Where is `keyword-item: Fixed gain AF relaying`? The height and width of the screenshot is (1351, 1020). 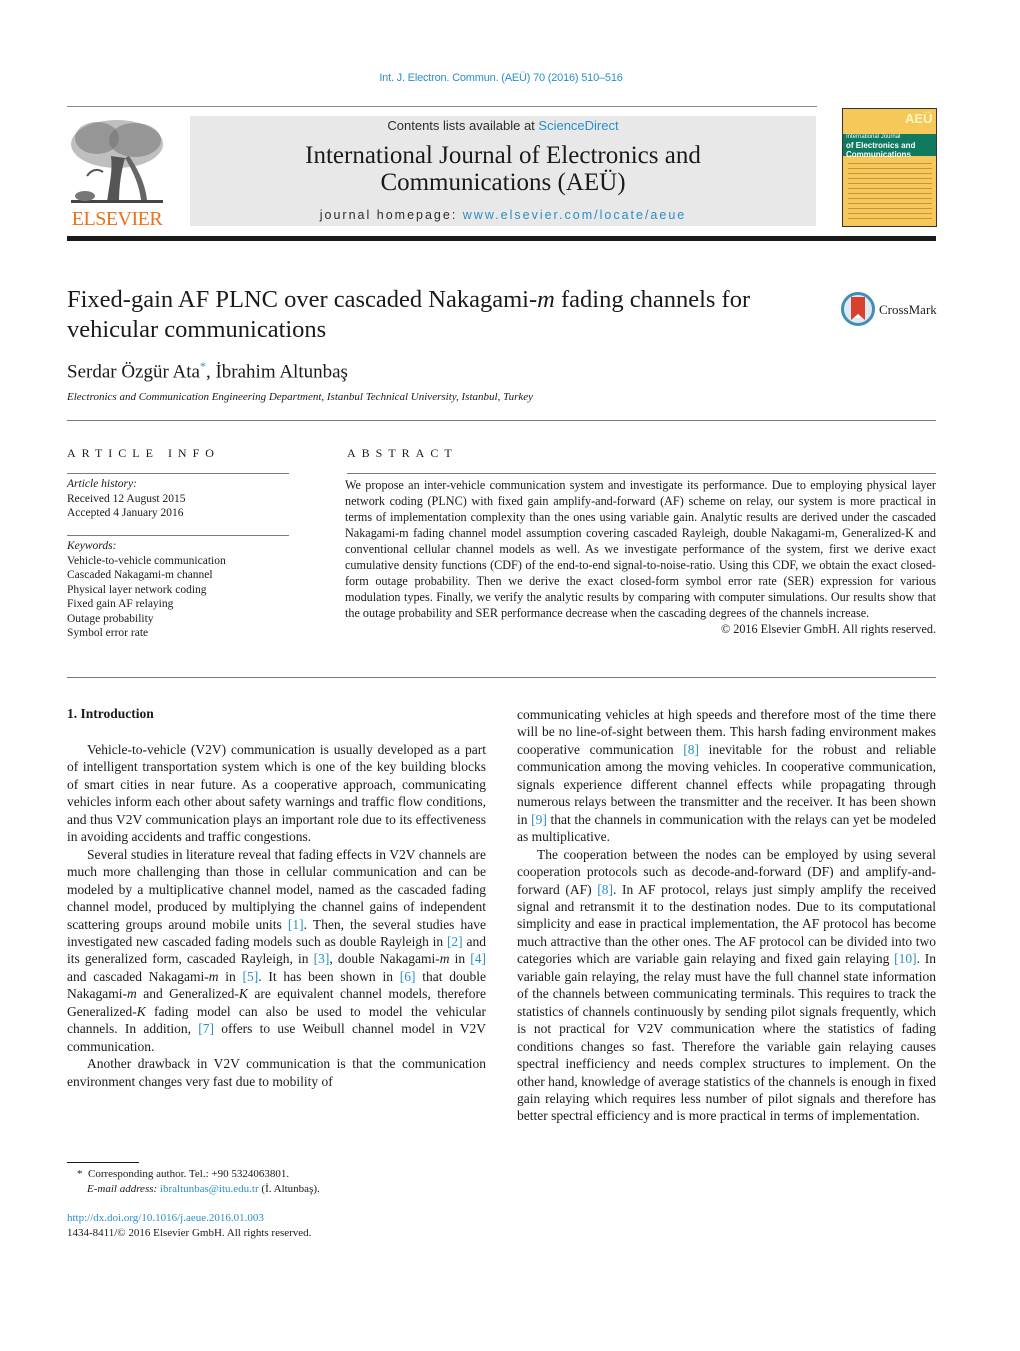 keyword-item: Fixed gain AF relaying is located at coordinates (120, 604).